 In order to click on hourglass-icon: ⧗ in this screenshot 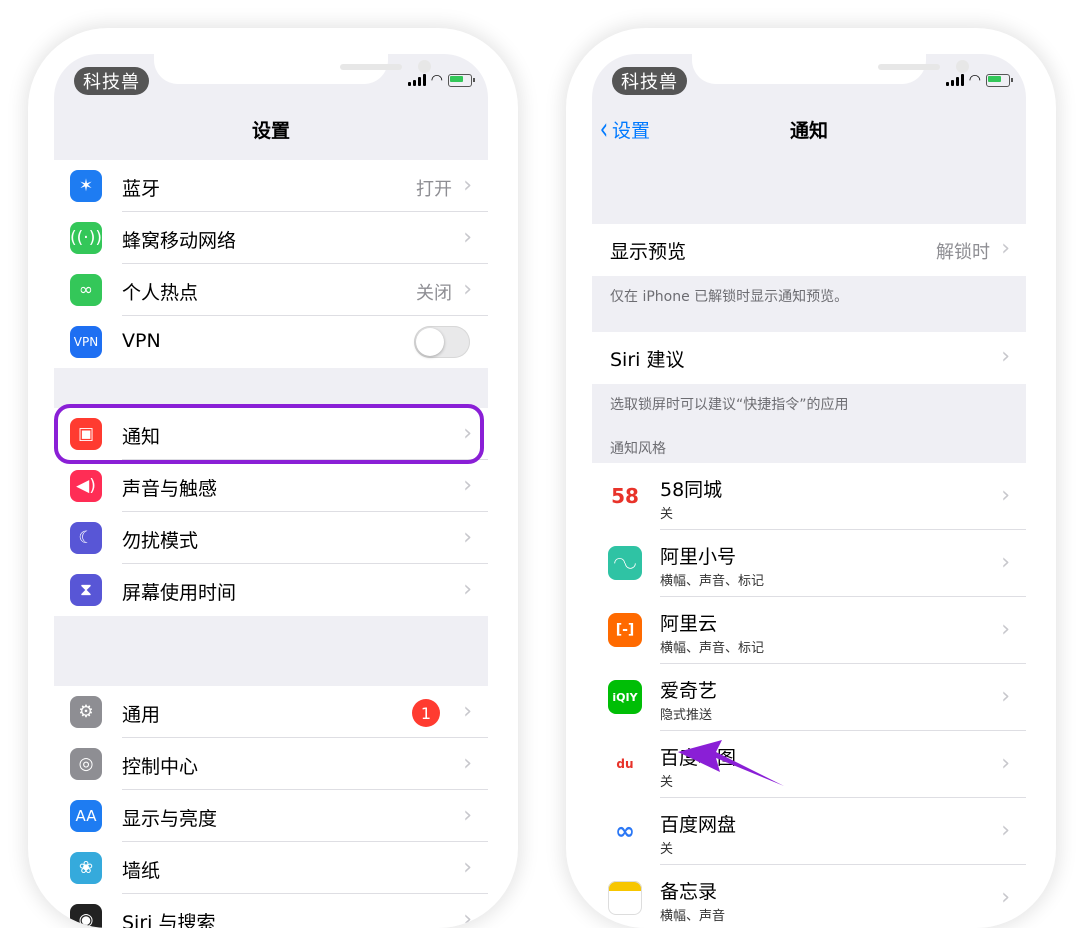, I will do `click(86, 590)`.